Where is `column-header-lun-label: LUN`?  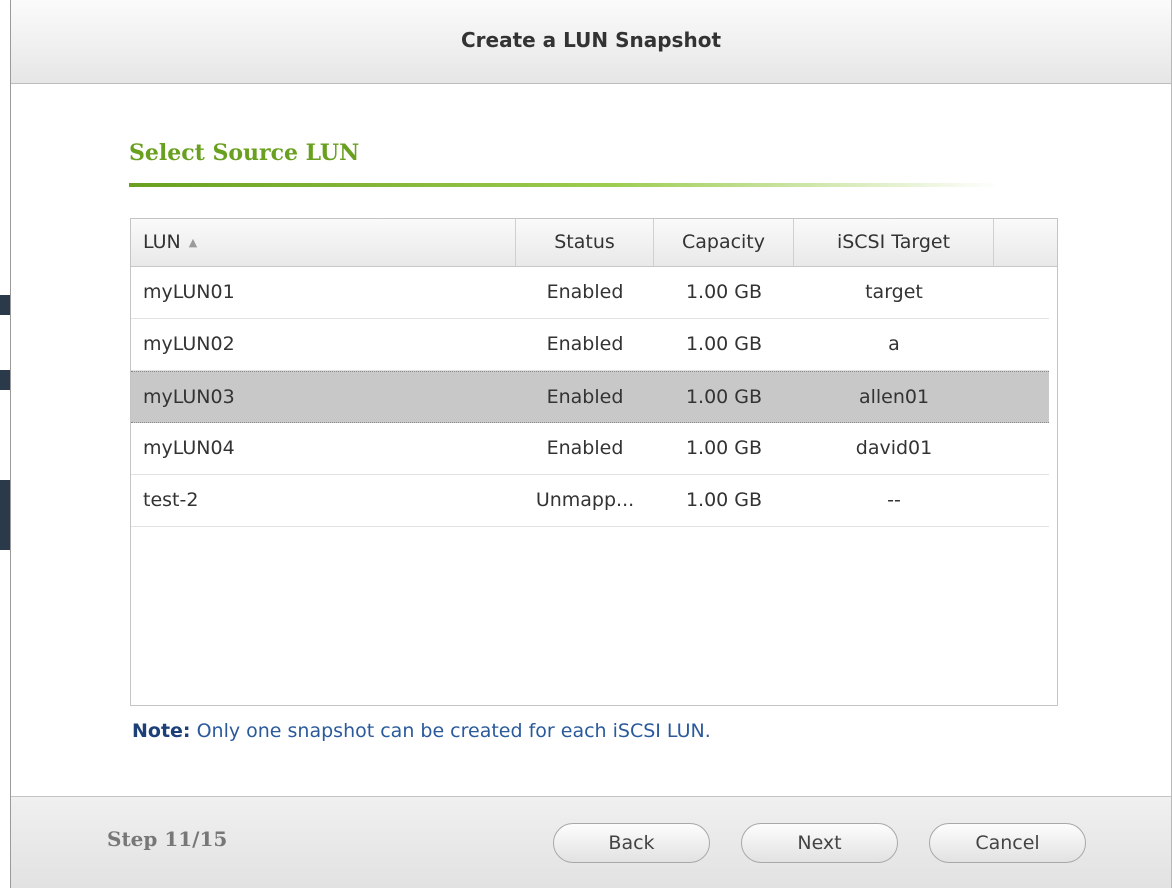 column-header-lun-label: LUN is located at coordinates (162, 242).